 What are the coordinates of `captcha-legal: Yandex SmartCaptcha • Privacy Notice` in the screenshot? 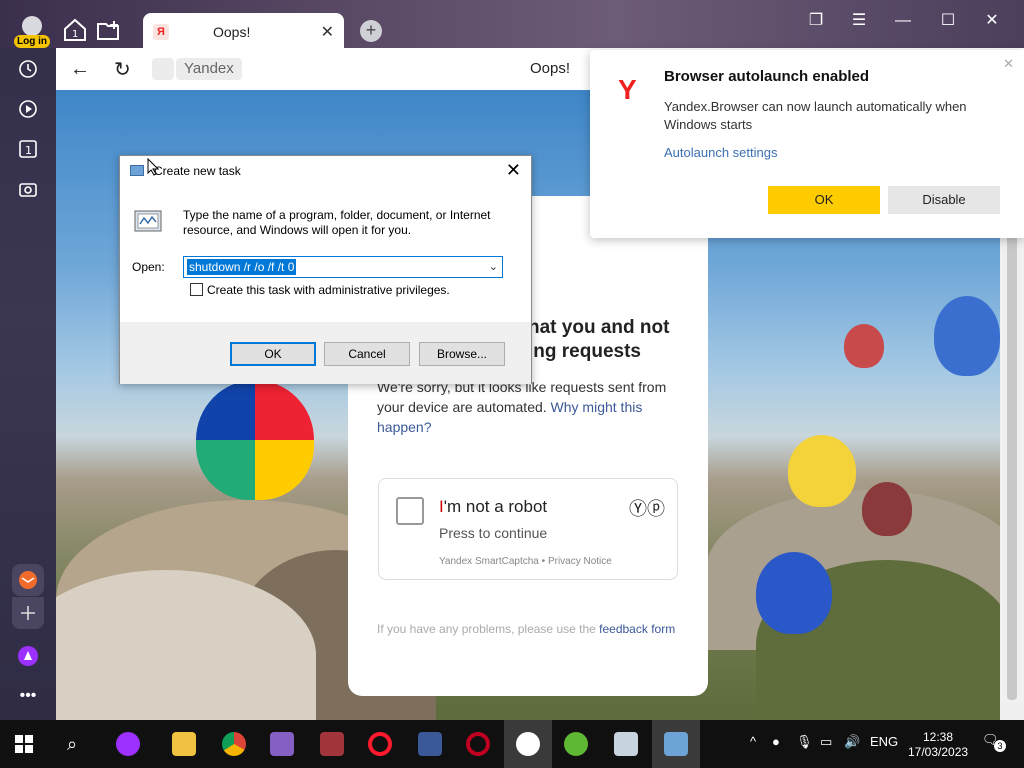 It's located at (525, 561).